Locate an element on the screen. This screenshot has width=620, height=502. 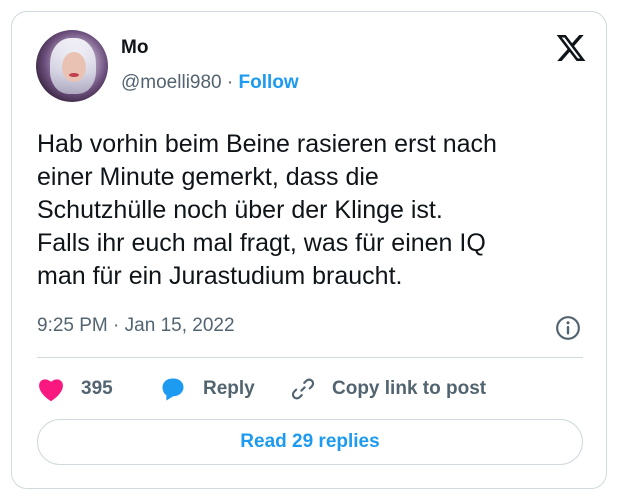
speech-bubble-icon is located at coordinates (173, 389).